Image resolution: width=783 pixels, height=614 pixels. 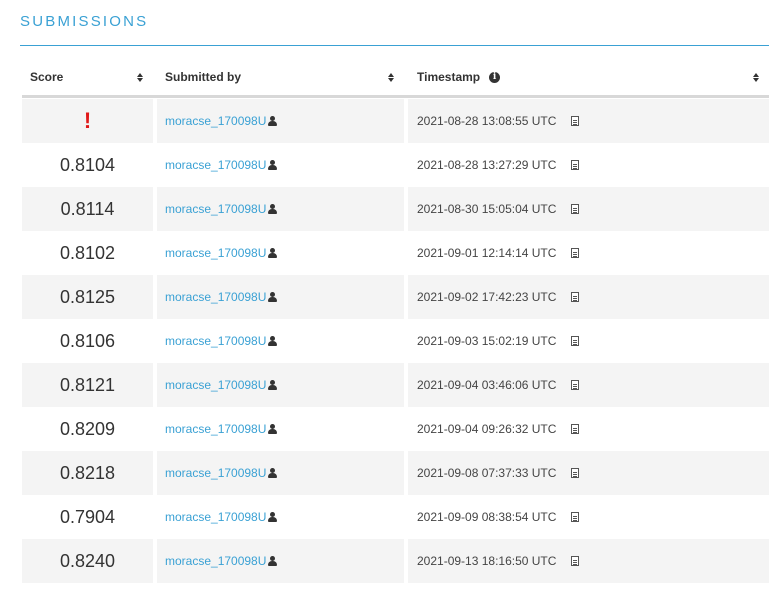 What do you see at coordinates (87, 77) in the screenshot?
I see `score-column-header: Score` at bounding box center [87, 77].